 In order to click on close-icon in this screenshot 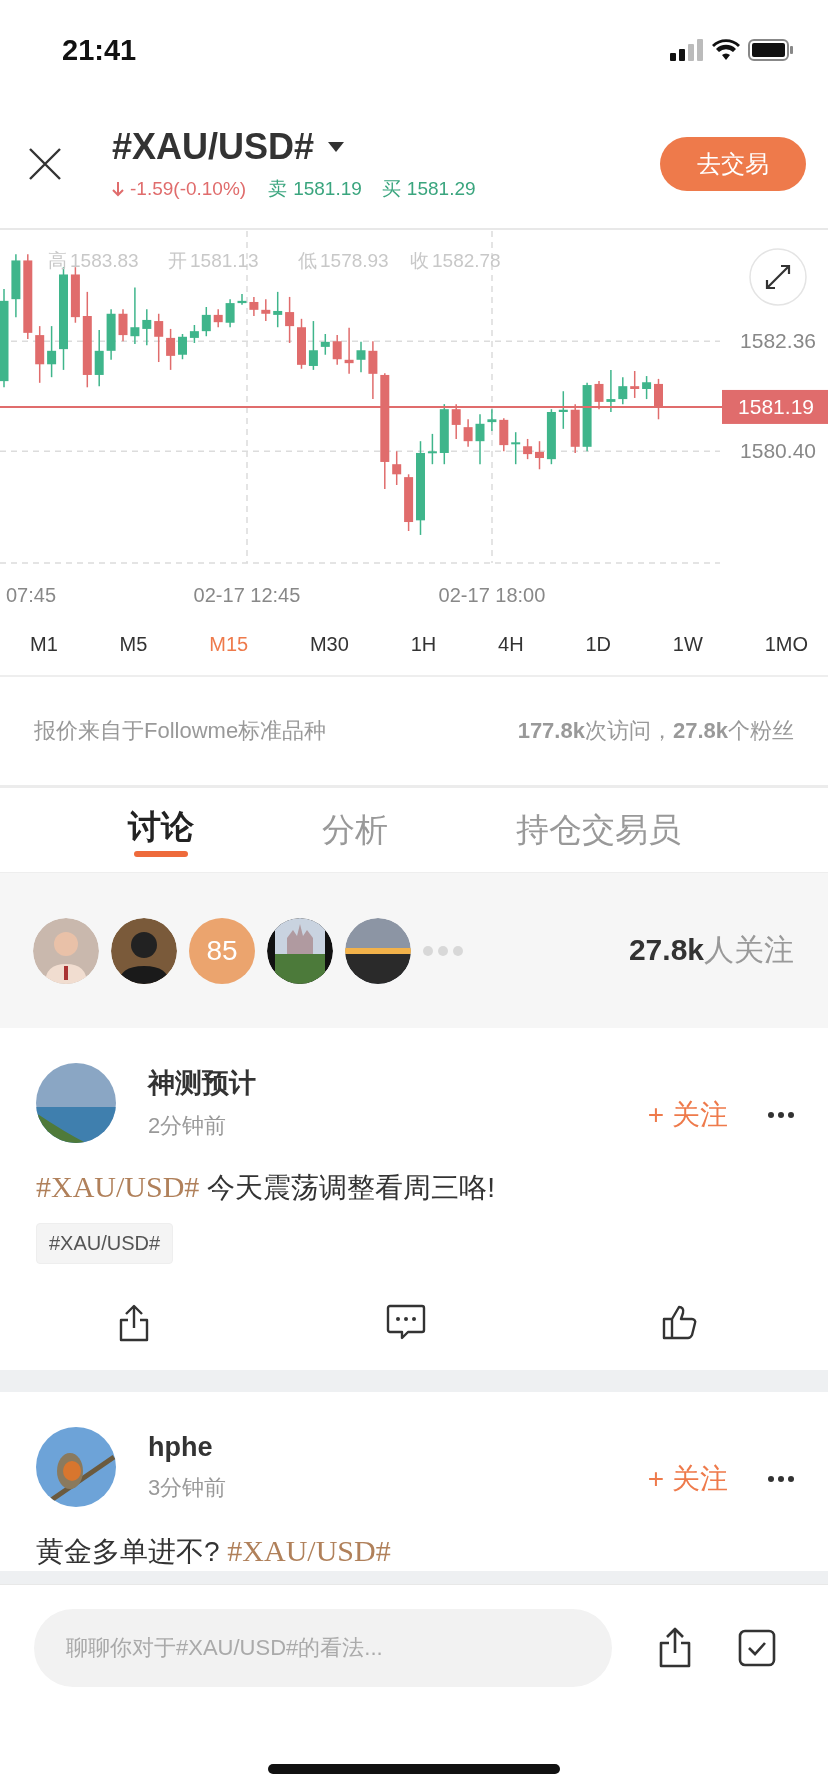, I will do `click(45, 164)`.